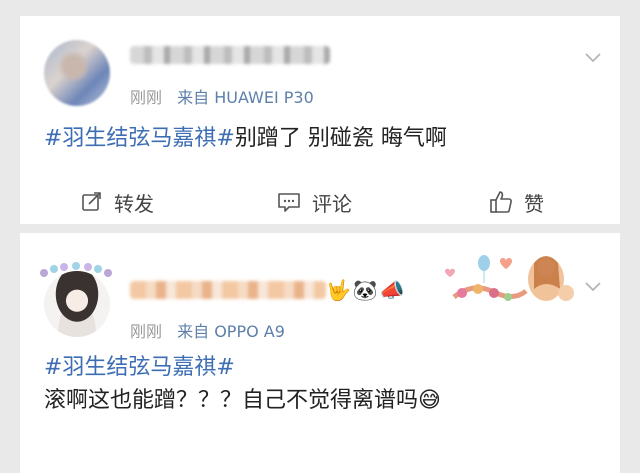 The width and height of the screenshot is (640, 473). Describe the element at coordinates (516, 202) in the screenshot. I see `like-button: 赞` at that location.